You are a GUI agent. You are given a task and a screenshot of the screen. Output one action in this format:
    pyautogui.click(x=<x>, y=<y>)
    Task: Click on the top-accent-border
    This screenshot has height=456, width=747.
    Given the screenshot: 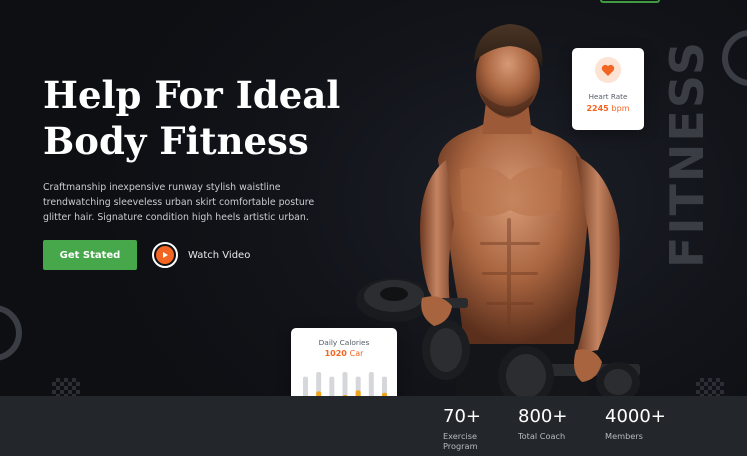 What is the action you would take?
    pyautogui.click(x=630, y=1)
    